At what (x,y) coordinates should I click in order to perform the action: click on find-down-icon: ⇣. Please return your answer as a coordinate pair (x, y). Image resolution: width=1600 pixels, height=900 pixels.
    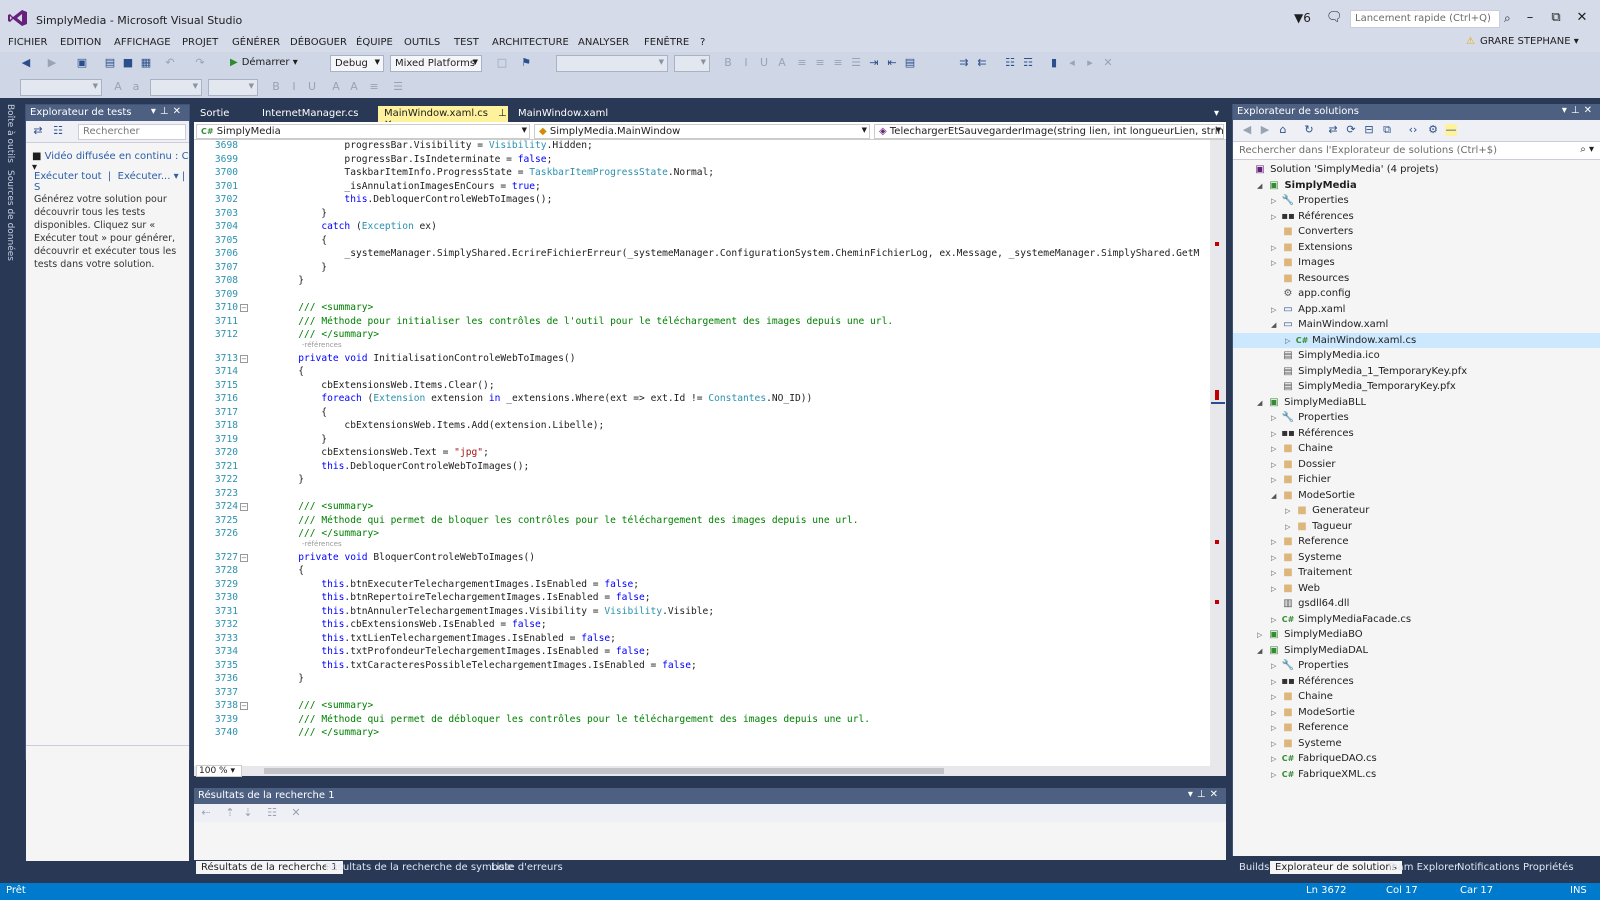
    Looking at the image, I should click on (248, 813).